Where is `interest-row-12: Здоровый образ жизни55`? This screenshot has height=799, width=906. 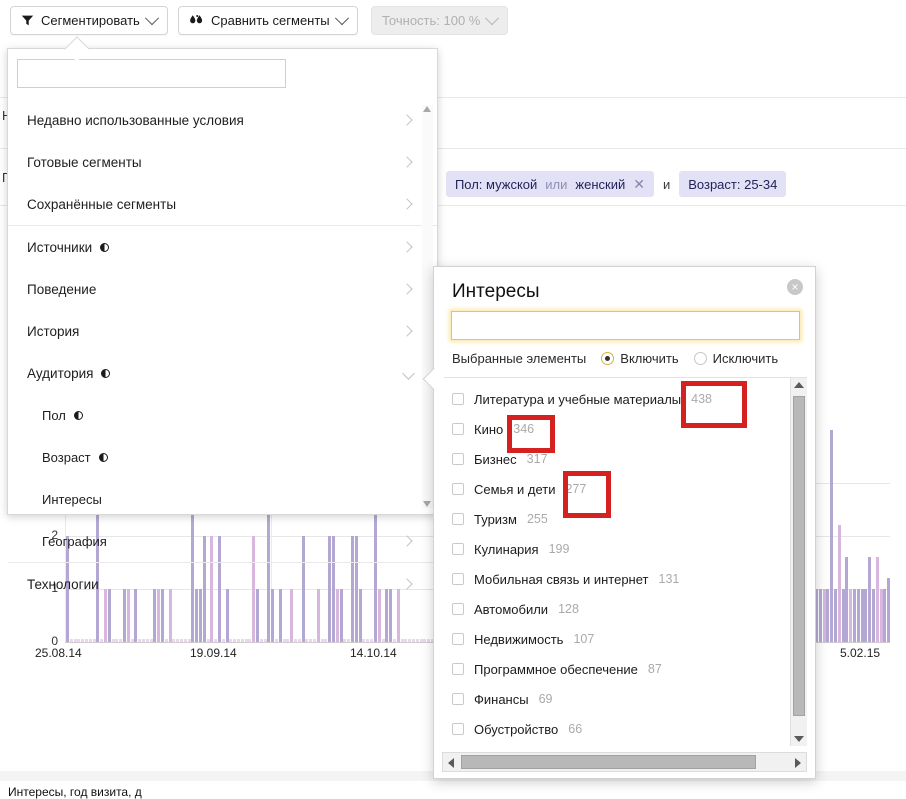
interest-row-12: Здоровый образ жизни55 is located at coordinates (616, 745).